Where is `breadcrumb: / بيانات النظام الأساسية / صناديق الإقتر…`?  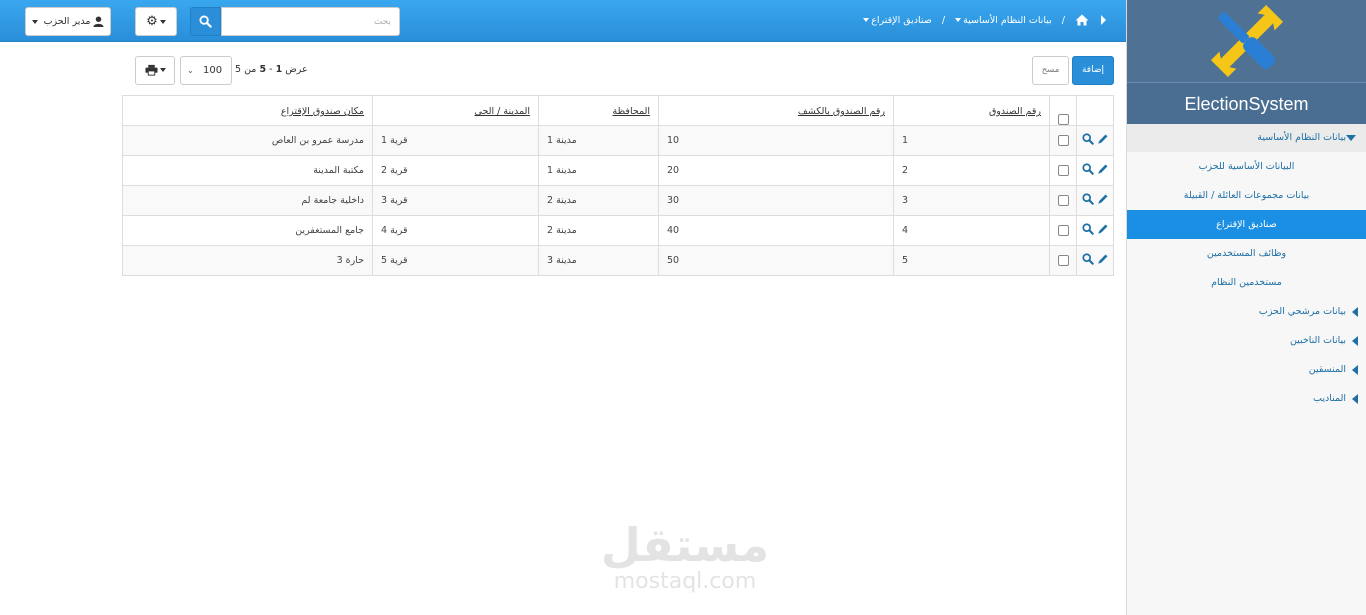 breadcrumb: / بيانات النظام الأساسية / صناديق الإقتر… is located at coordinates (984, 20).